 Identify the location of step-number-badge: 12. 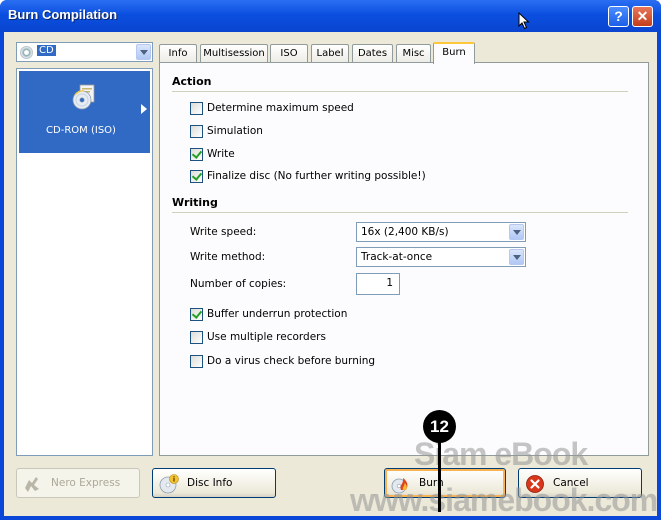
(439, 426).